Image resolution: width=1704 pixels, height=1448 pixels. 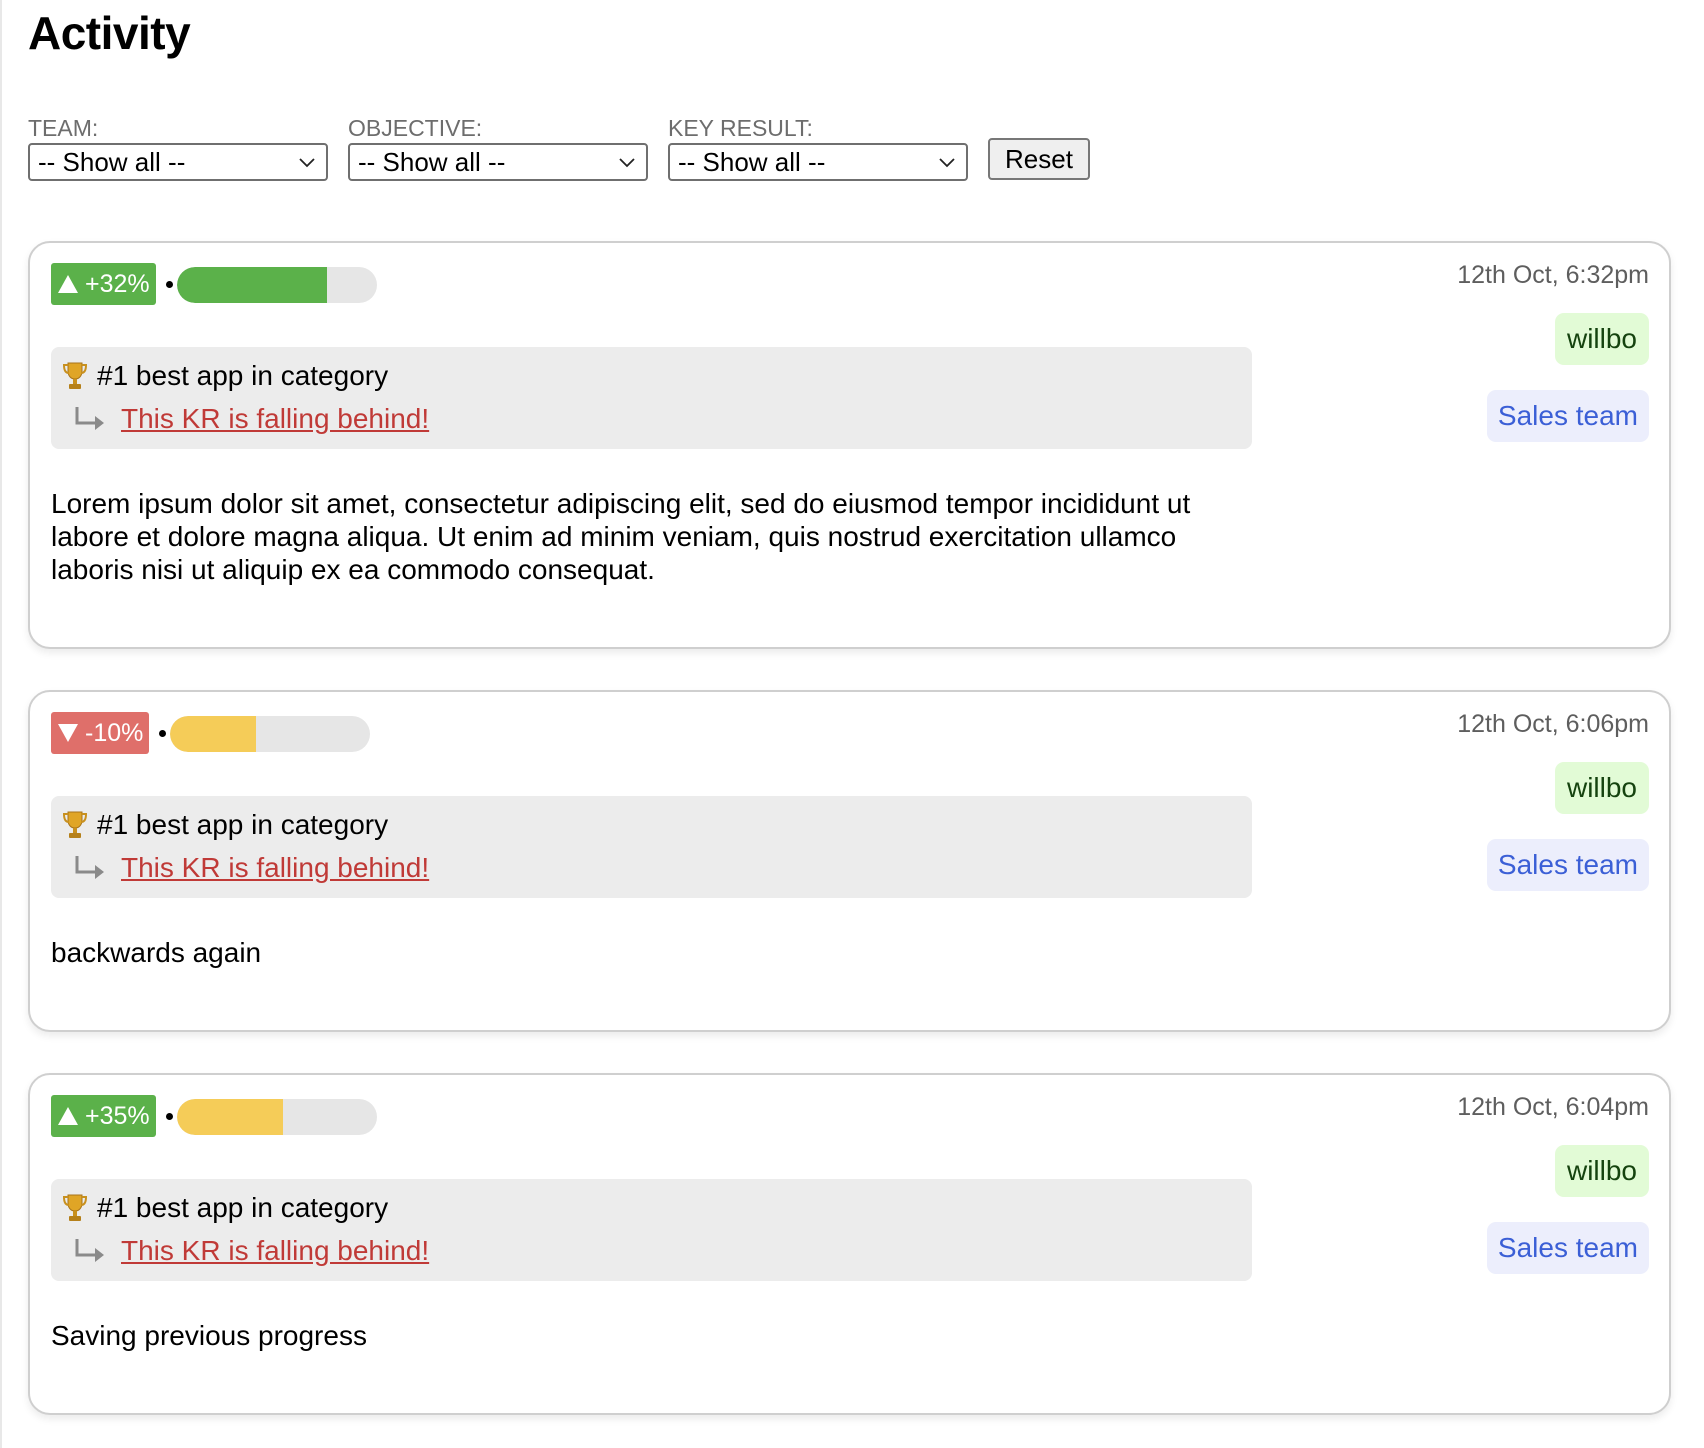 I want to click on change-badge: +32%, so click(x=103, y=284).